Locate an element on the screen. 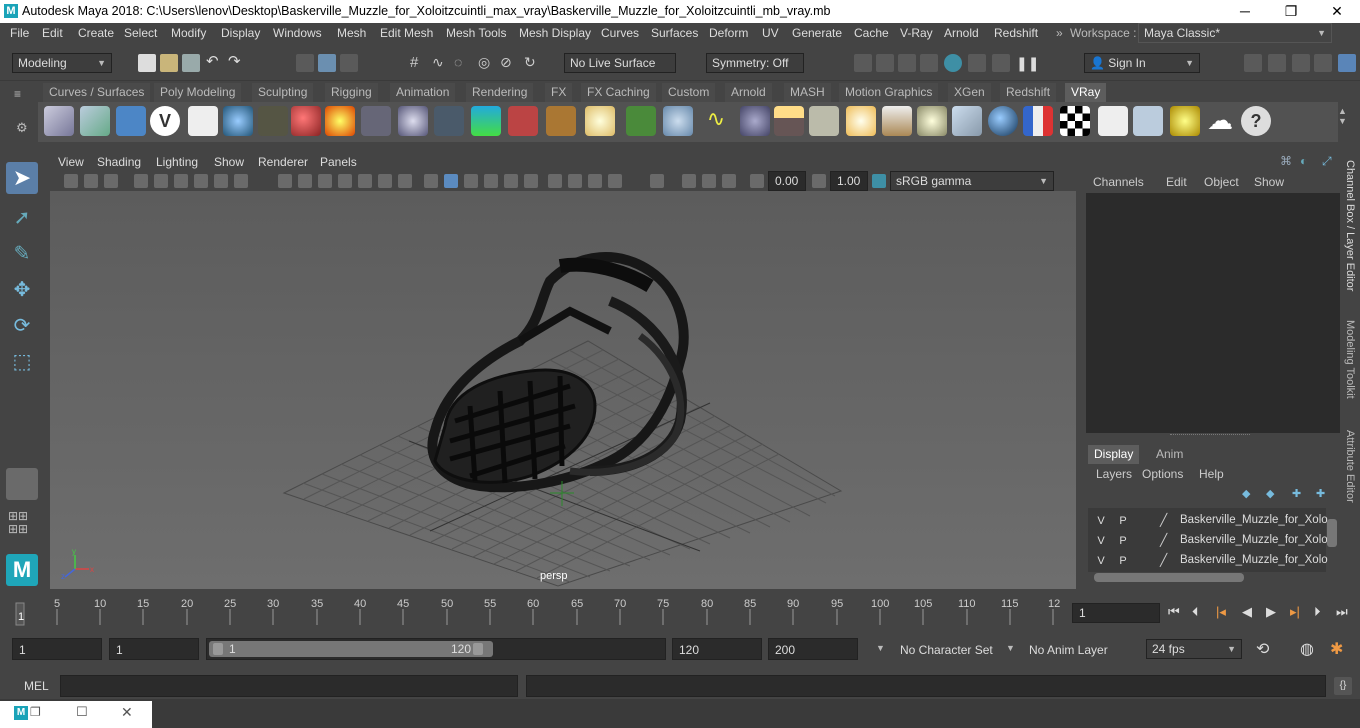 The width and height of the screenshot is (1360, 728). tab-fx: FX is located at coordinates (559, 92).